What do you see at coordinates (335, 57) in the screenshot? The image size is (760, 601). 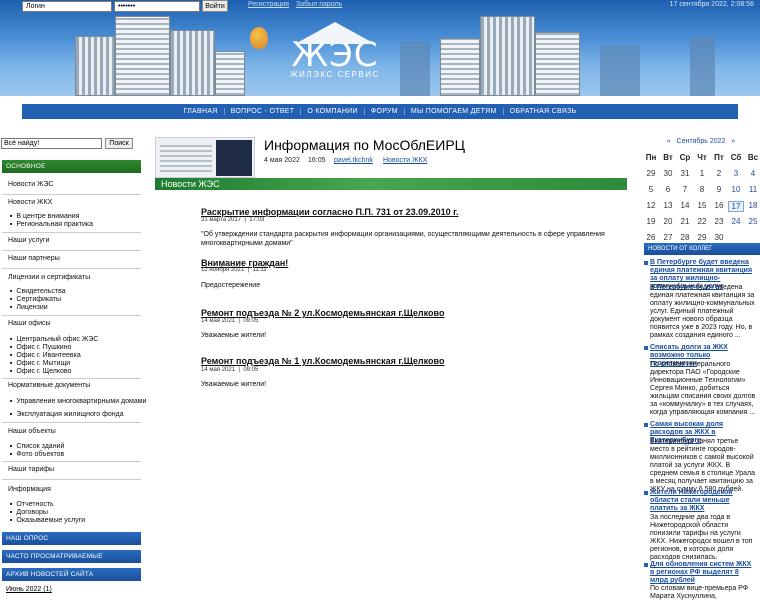 I see `site-logo: ЖЭС ЖИЛЭКС СЕРВИС` at bounding box center [335, 57].